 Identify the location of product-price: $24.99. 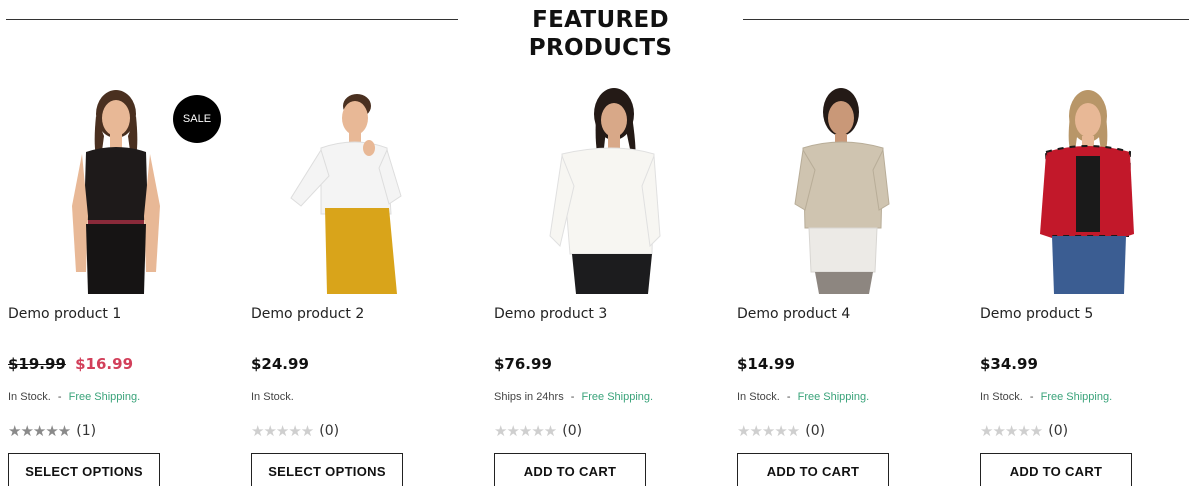
(280, 364).